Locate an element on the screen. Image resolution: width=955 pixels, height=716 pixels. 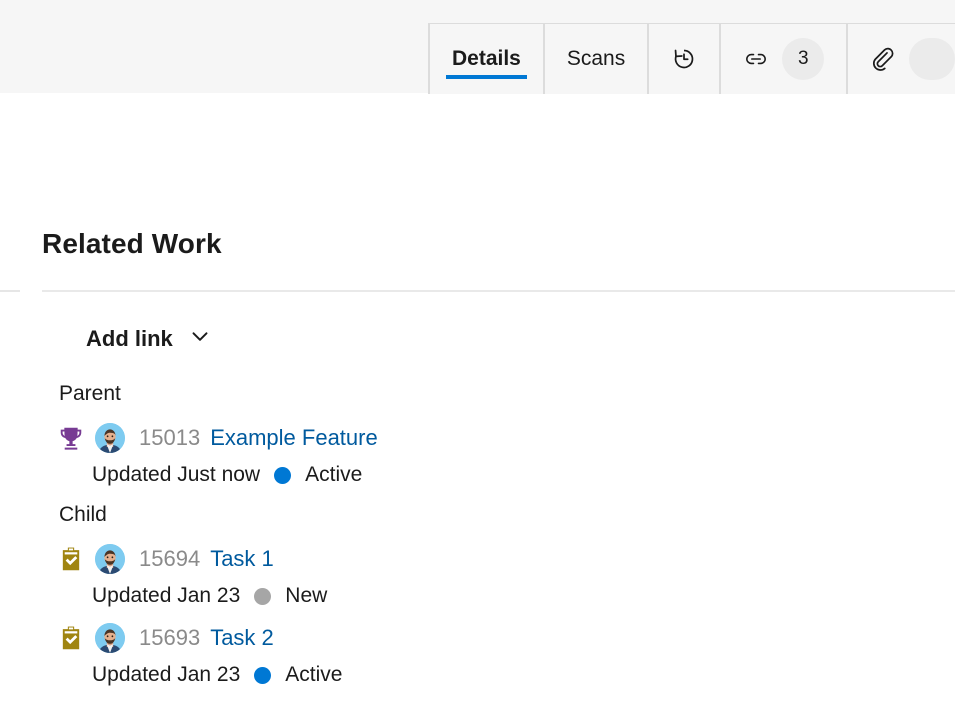
work-item-state: New is located at coordinates (306, 595).